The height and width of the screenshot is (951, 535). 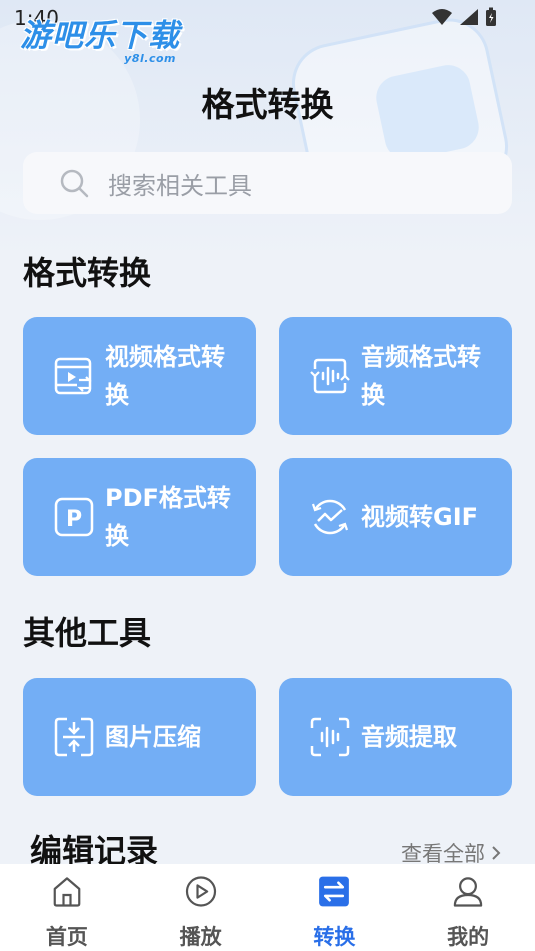 What do you see at coordinates (180, 185) in the screenshot?
I see `search-placeholder: 搜索相关工具` at bounding box center [180, 185].